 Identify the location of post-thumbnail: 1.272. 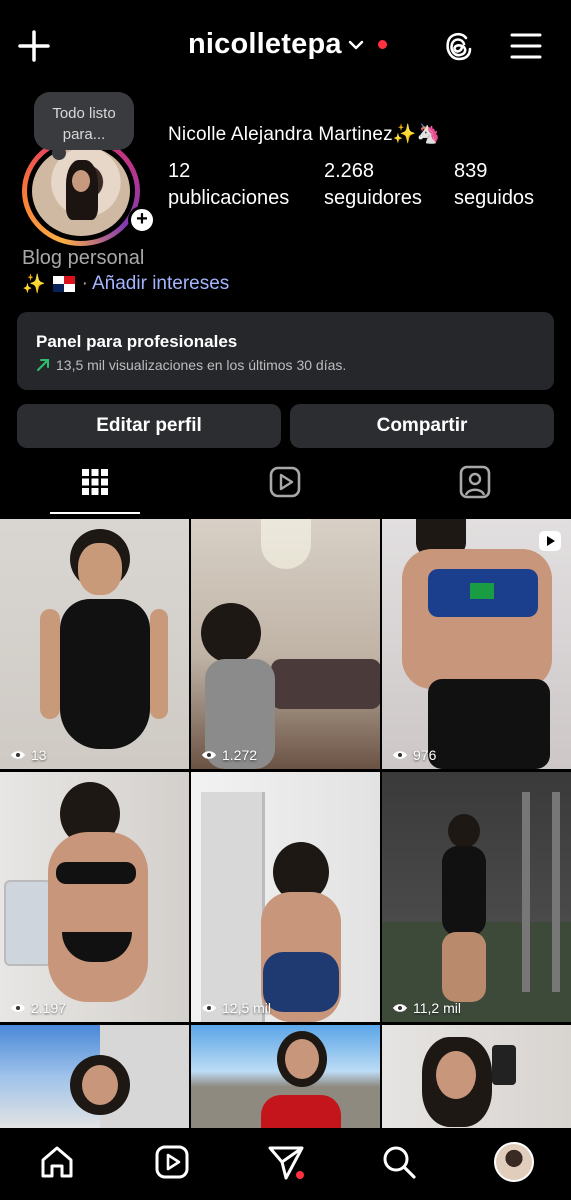
(285, 644).